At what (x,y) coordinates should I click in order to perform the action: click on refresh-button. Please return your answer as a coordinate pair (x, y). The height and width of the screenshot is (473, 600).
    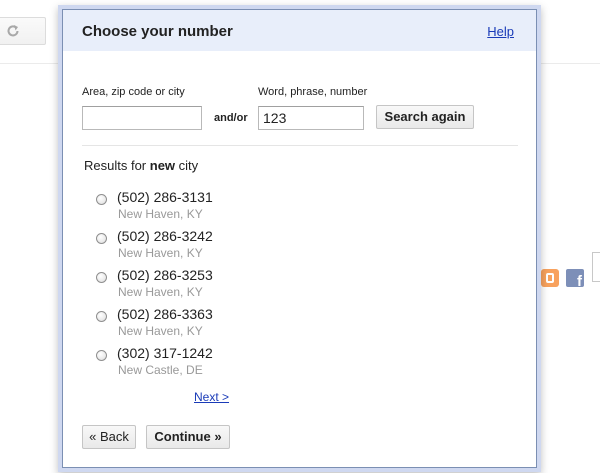
    Looking at the image, I should click on (23, 31).